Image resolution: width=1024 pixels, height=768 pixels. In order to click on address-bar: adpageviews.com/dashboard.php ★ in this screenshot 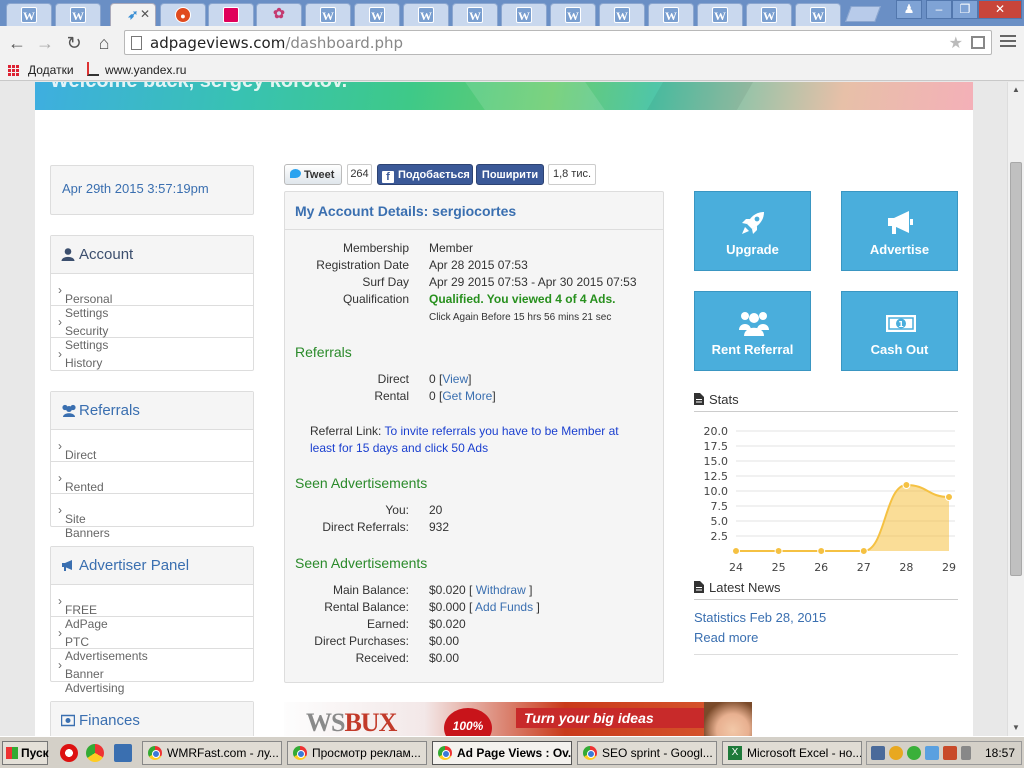, I will do `click(558, 42)`.